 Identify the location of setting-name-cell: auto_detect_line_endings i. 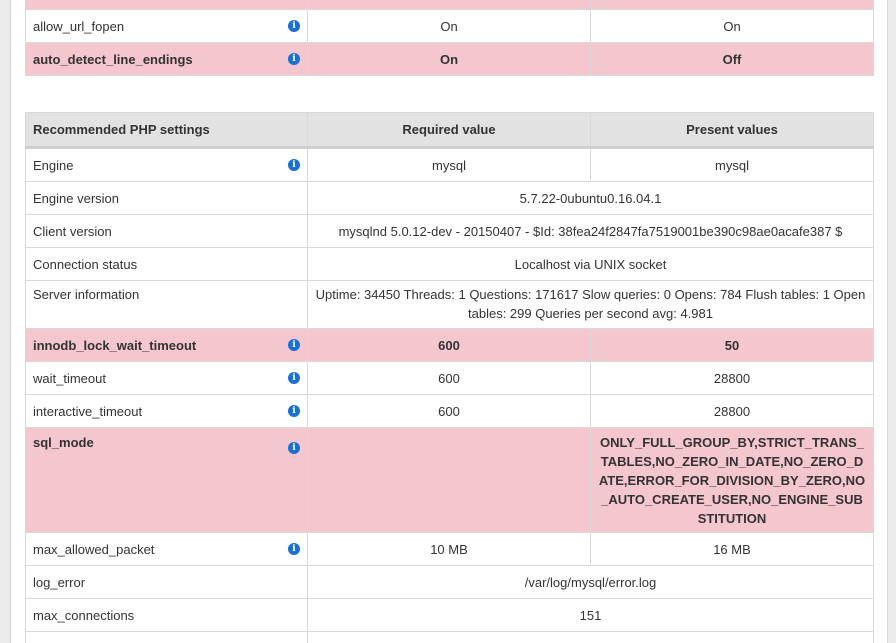
(166, 59).